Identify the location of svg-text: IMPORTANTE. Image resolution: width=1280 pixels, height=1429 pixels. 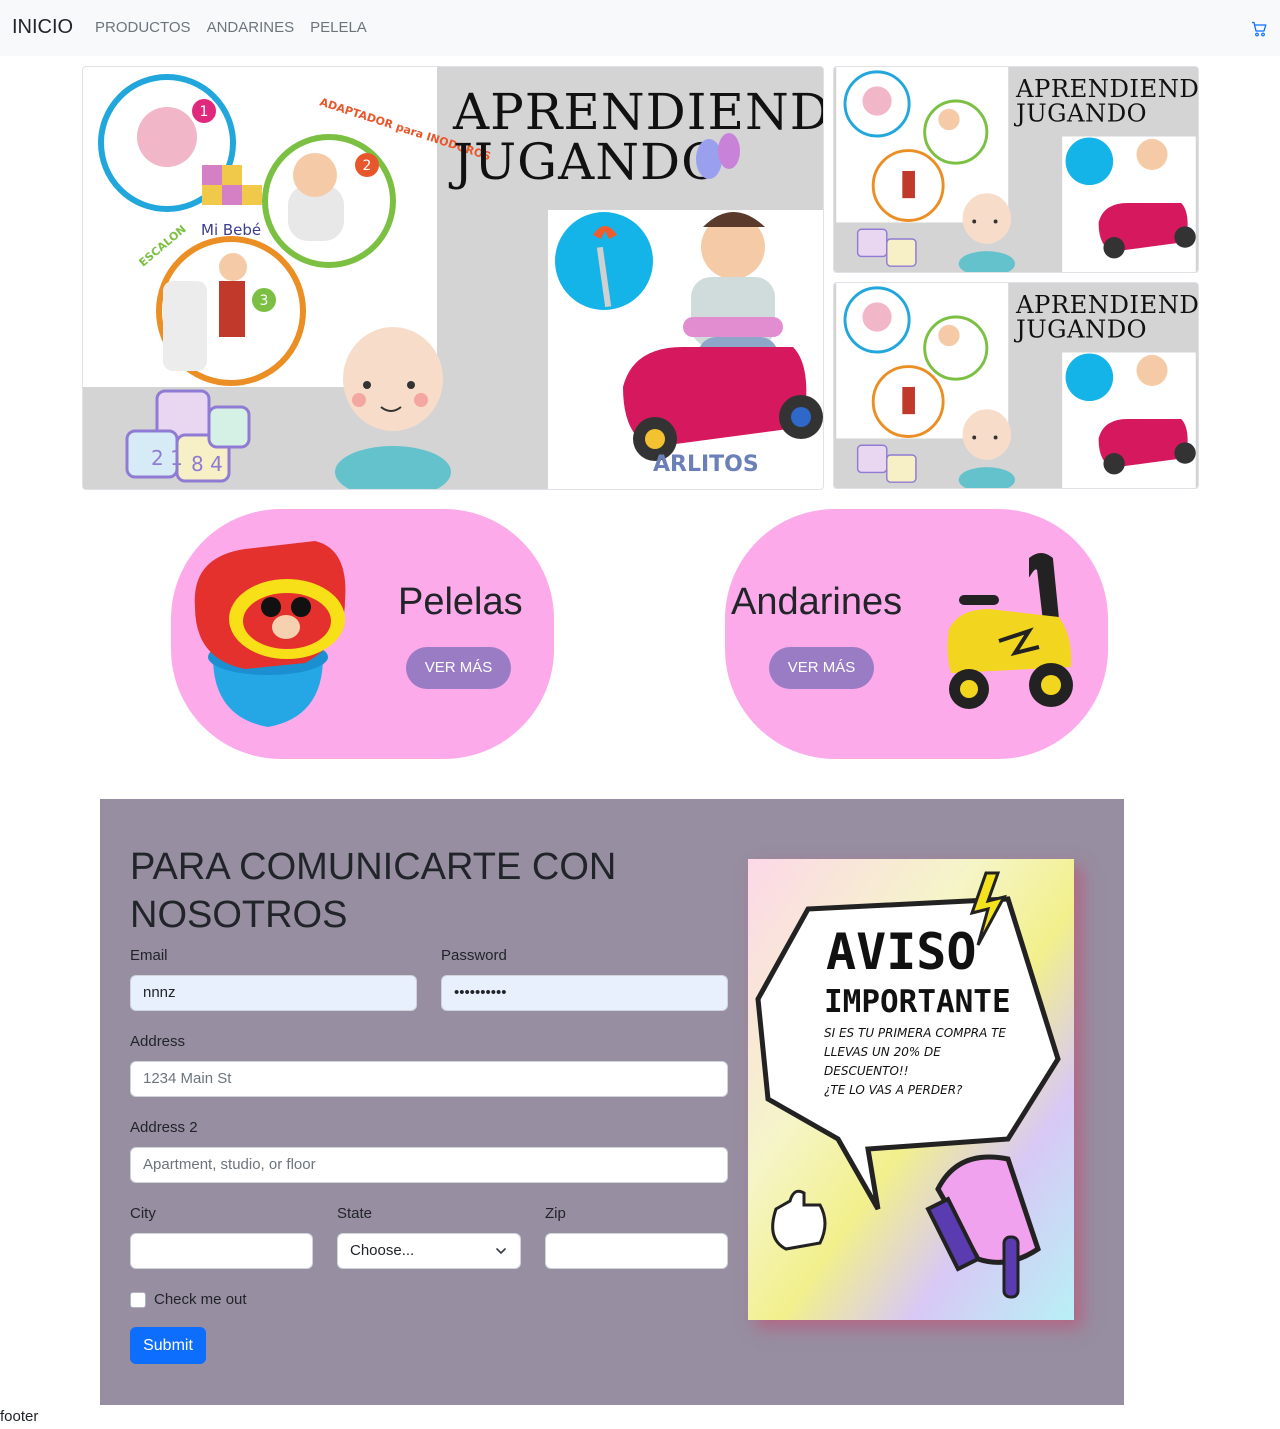
(917, 1002).